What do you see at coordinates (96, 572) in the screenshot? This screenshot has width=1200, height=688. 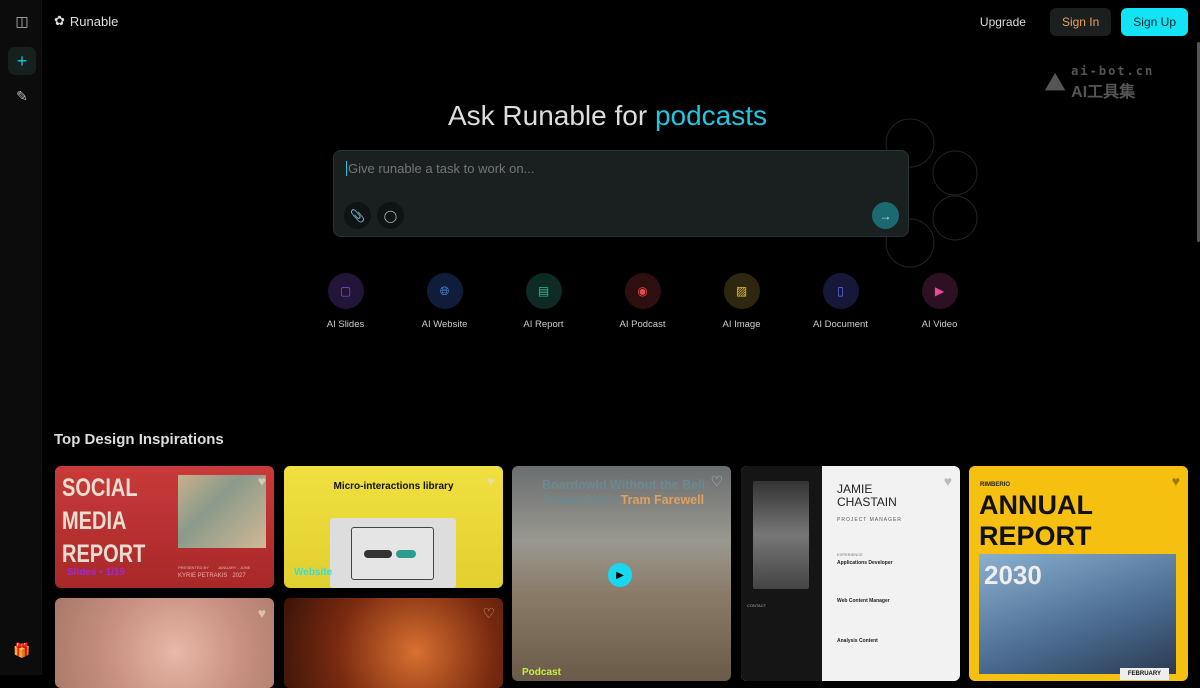 I see `card-tag: Slides • 1/19` at bounding box center [96, 572].